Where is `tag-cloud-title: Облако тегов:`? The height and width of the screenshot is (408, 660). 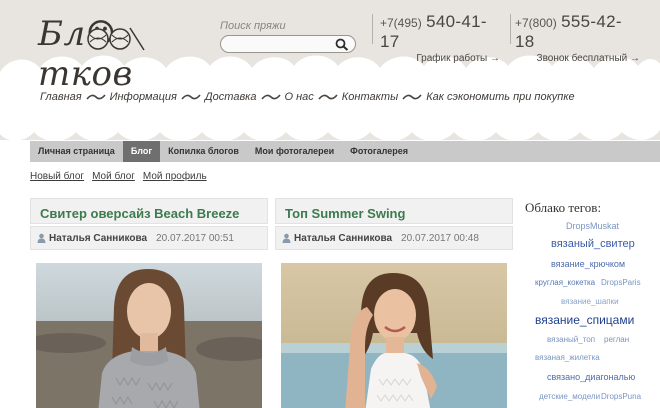
tag-cloud-title: Облако тегов: is located at coordinates (563, 207).